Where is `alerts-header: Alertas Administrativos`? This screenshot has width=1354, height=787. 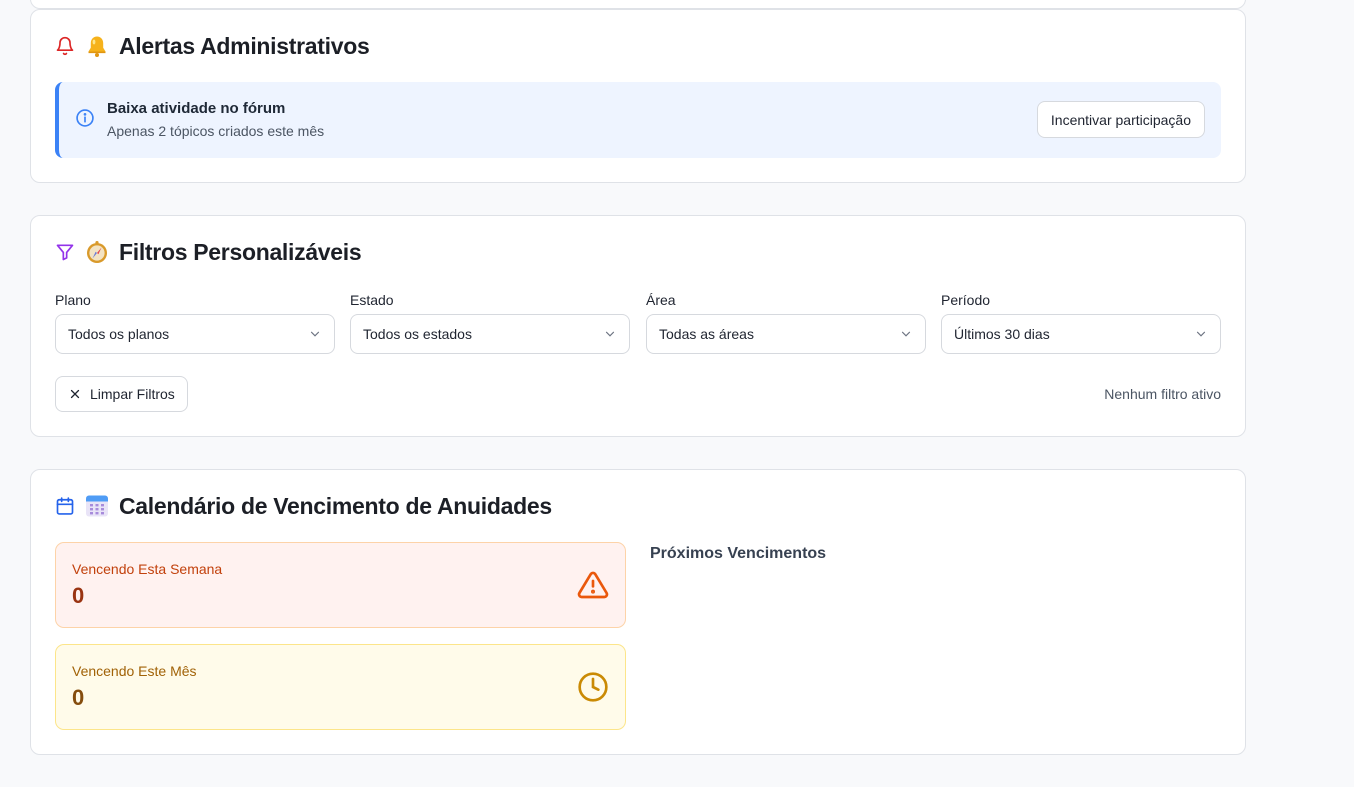
alerts-header: Alertas Administrativos is located at coordinates (212, 46).